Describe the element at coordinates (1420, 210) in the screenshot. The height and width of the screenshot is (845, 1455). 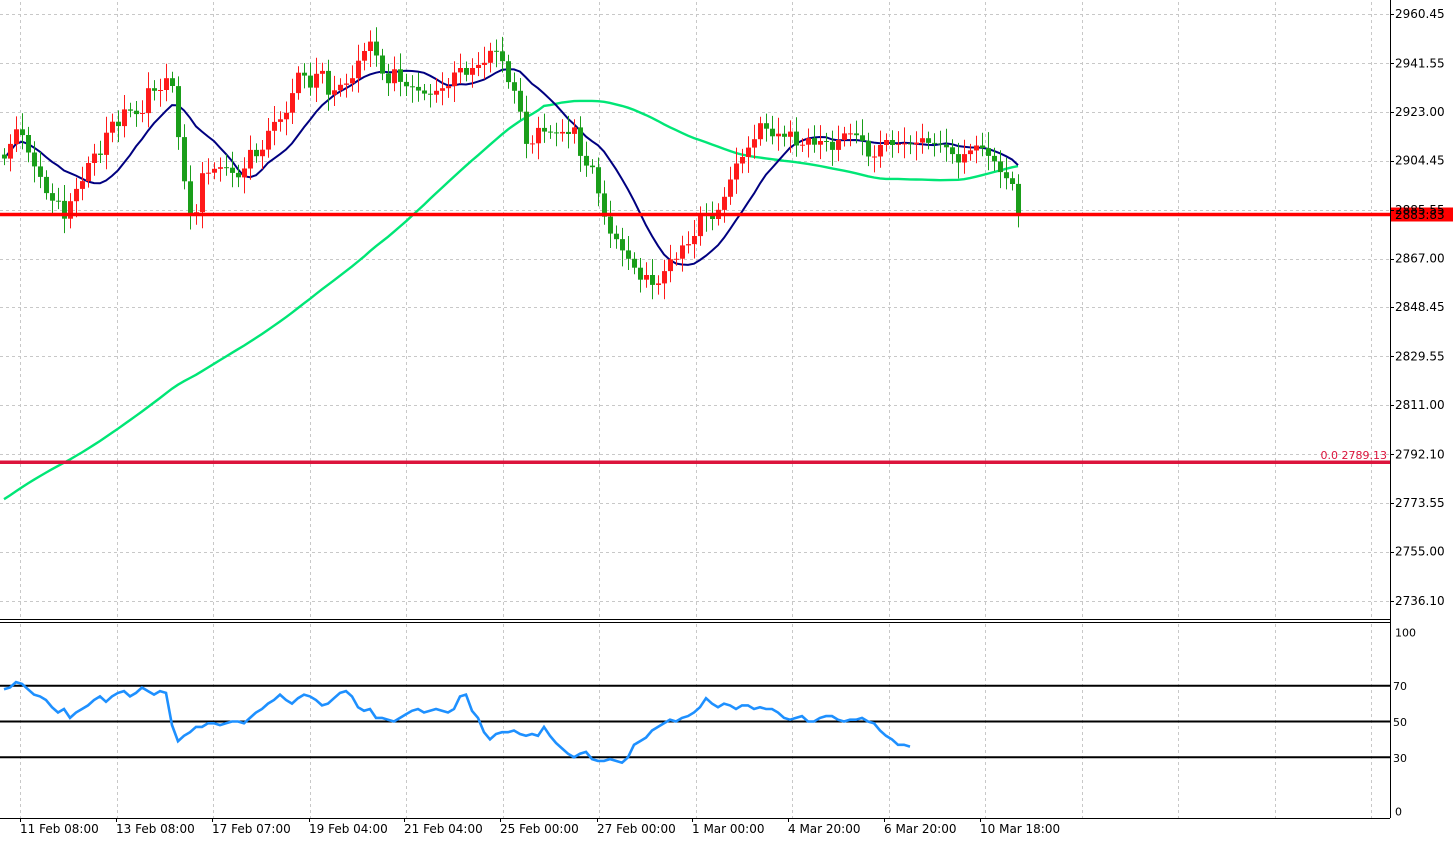
I see `price-tick-label: 2885.55` at that location.